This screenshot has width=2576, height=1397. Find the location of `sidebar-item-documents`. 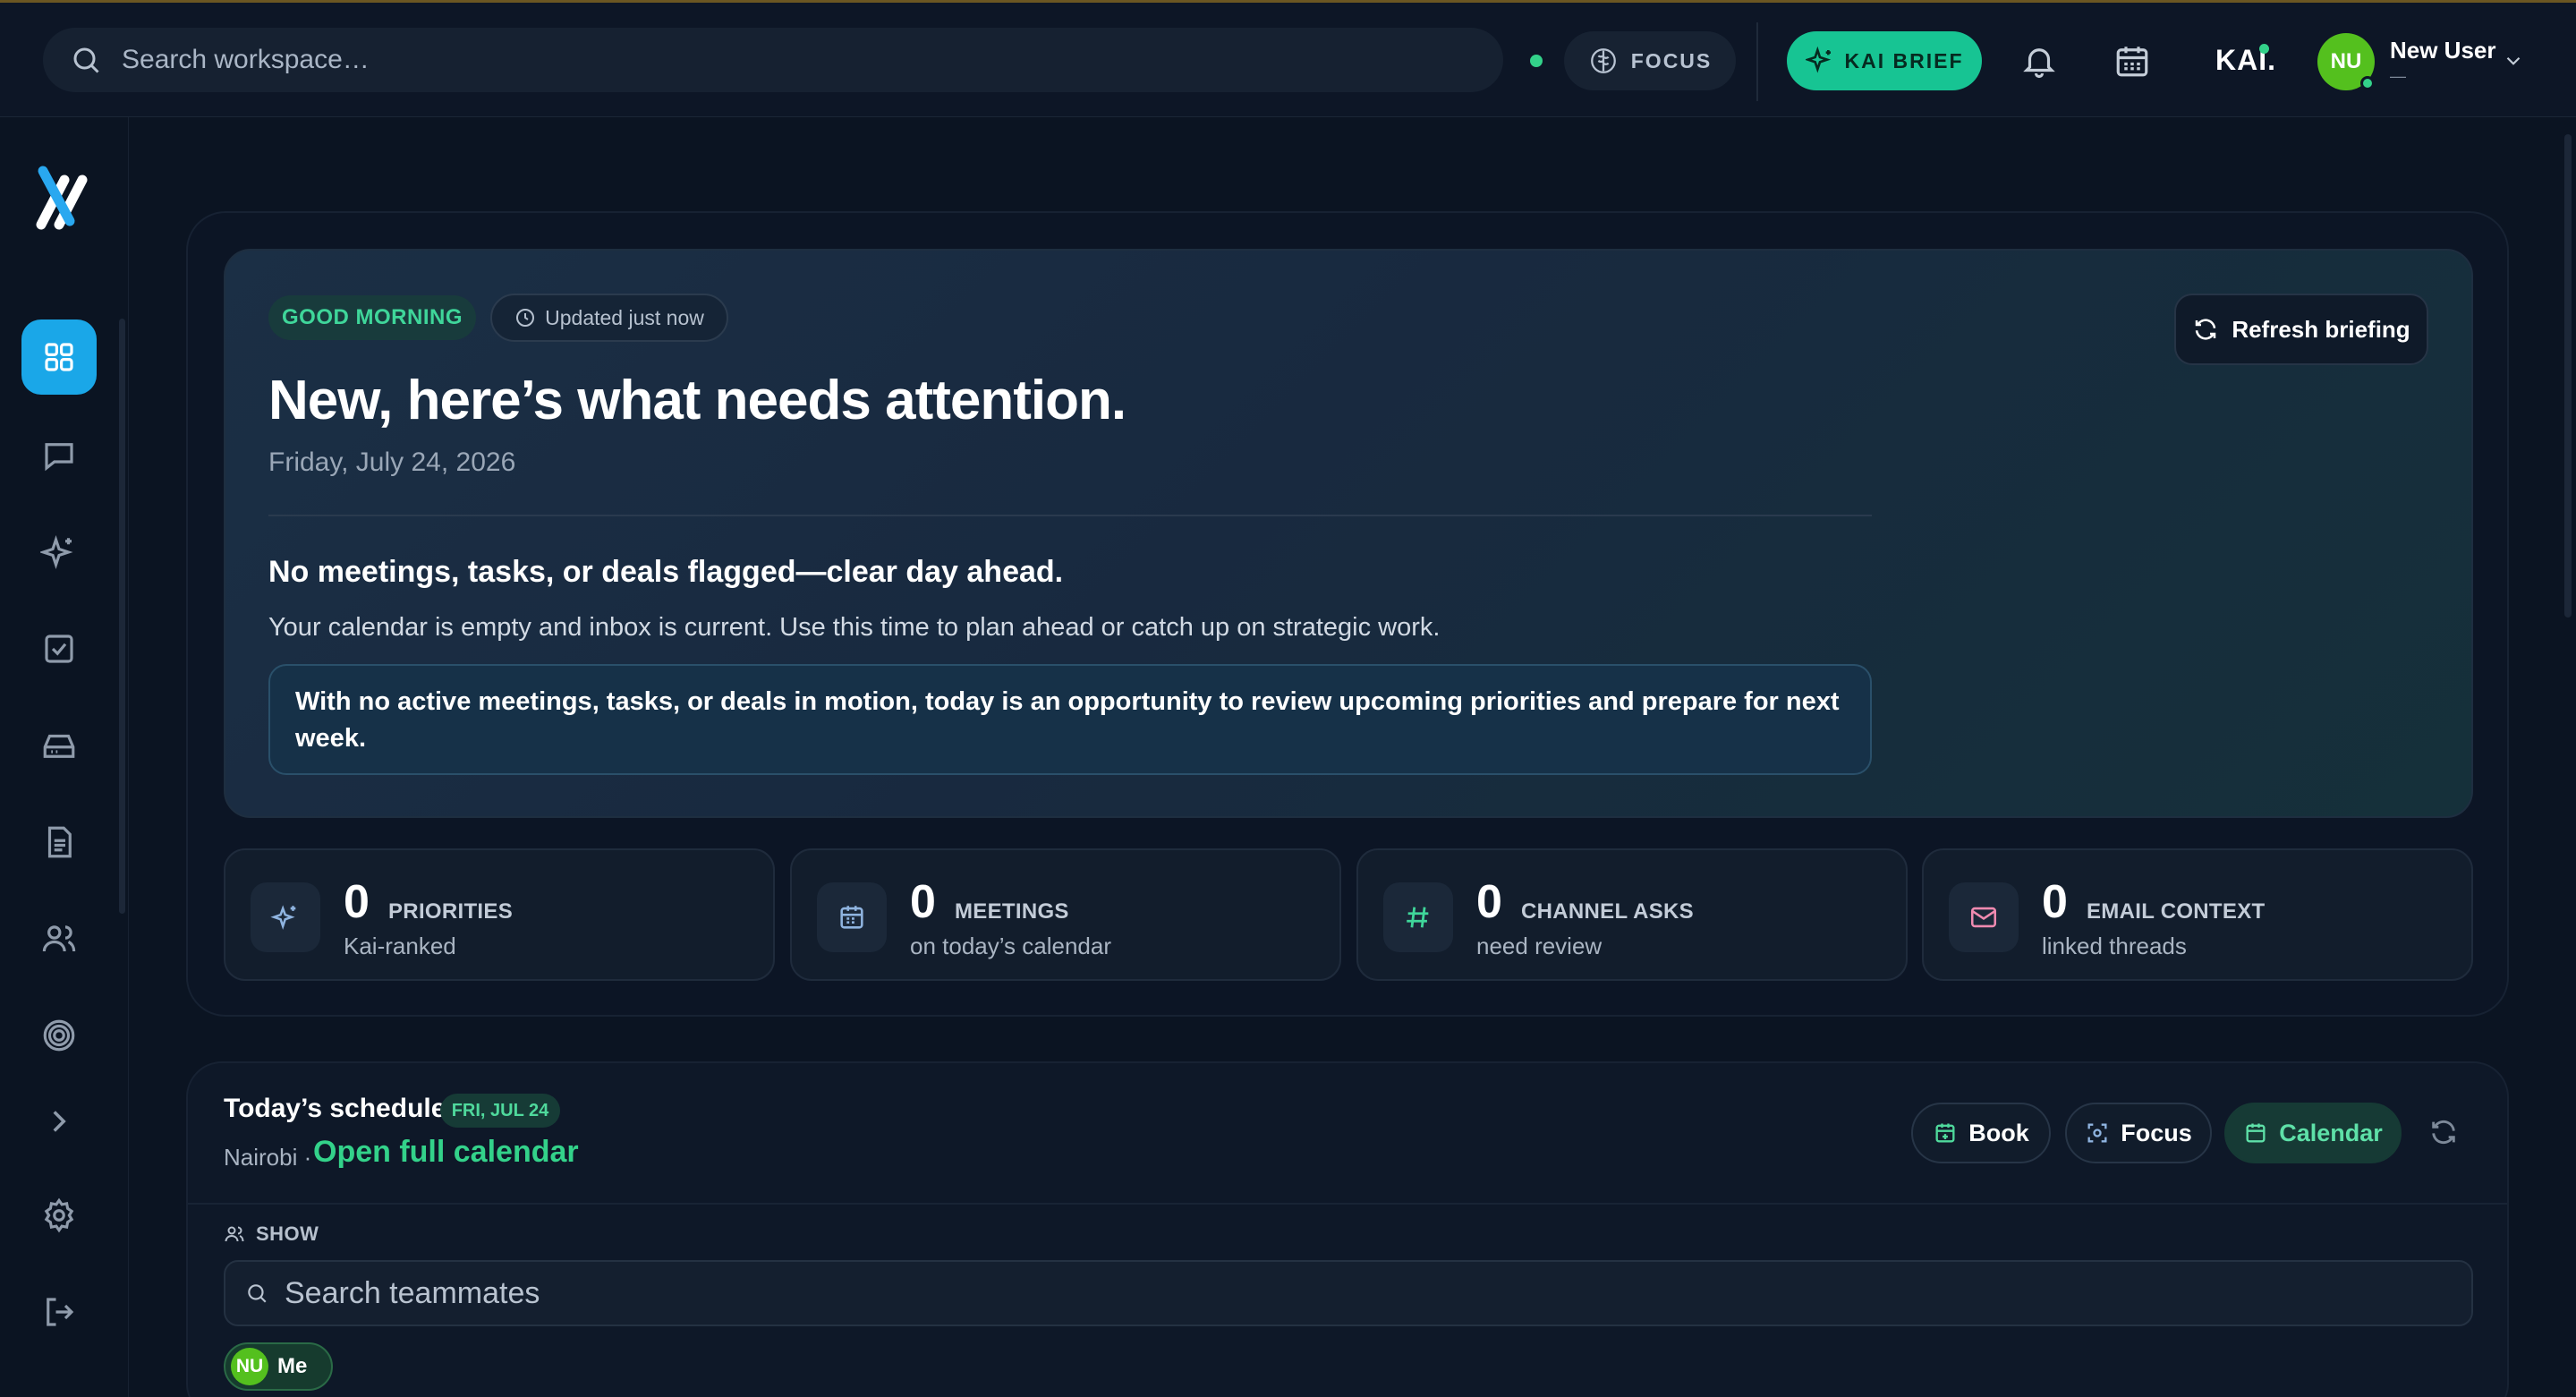

sidebar-item-documents is located at coordinates (59, 843).